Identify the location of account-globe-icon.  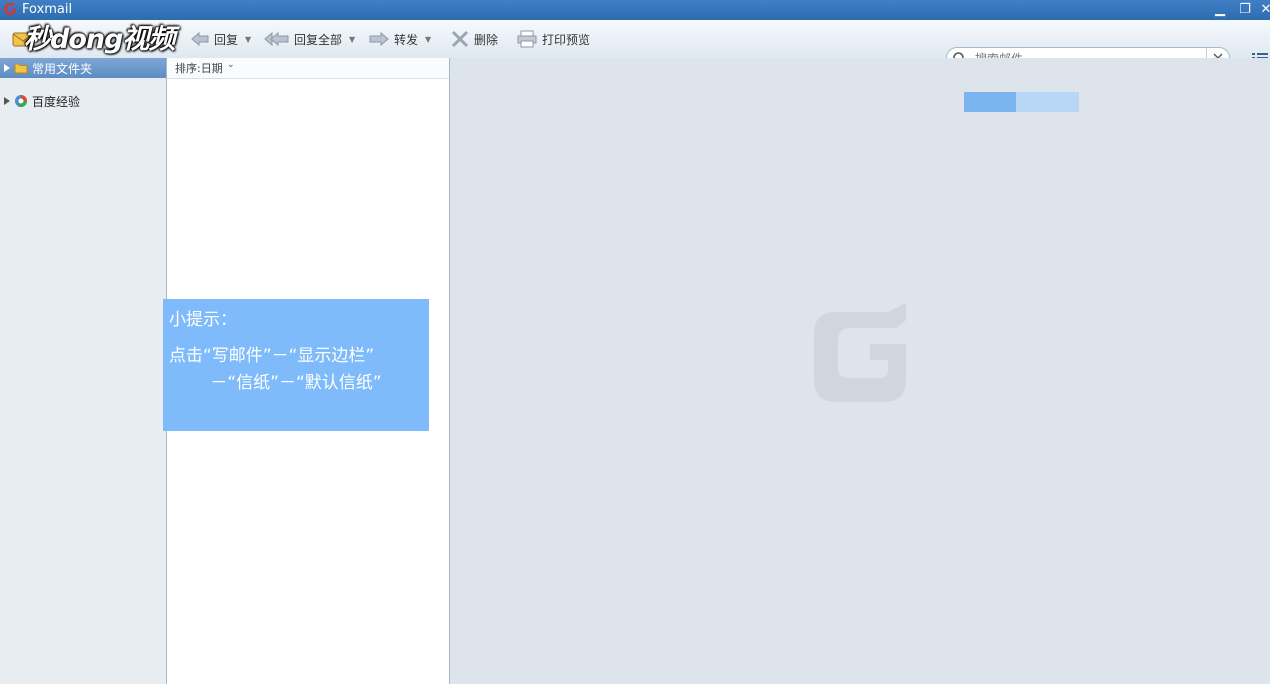
(21, 101).